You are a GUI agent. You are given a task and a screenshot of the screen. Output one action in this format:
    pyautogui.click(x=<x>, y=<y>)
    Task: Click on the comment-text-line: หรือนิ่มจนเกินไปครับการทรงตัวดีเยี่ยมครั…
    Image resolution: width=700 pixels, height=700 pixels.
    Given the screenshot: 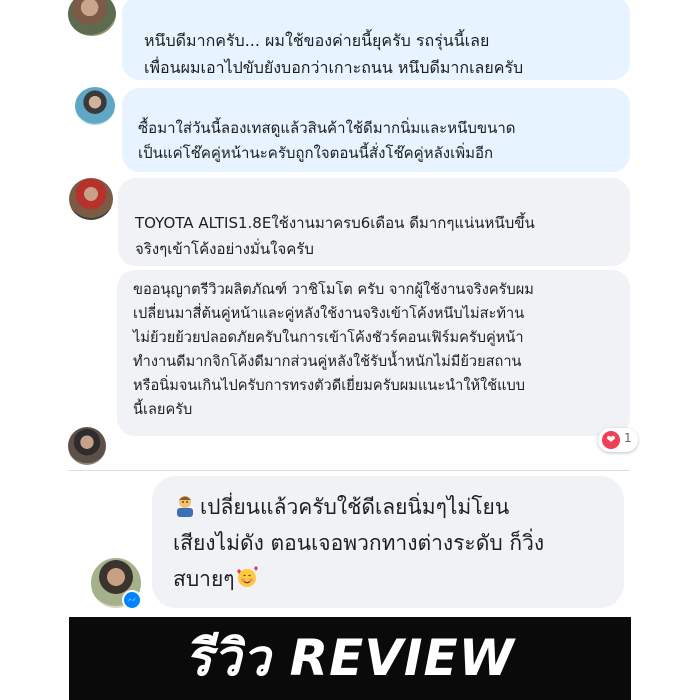 What is the action you would take?
    pyautogui.click(x=329, y=385)
    